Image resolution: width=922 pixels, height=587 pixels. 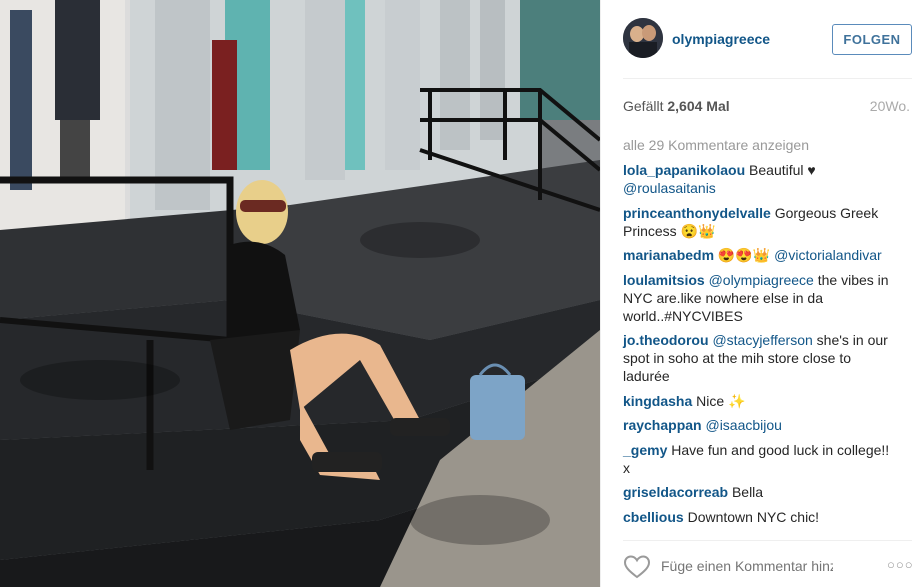 I want to click on comment-mention-link: @olympiagreece, so click(x=761, y=280).